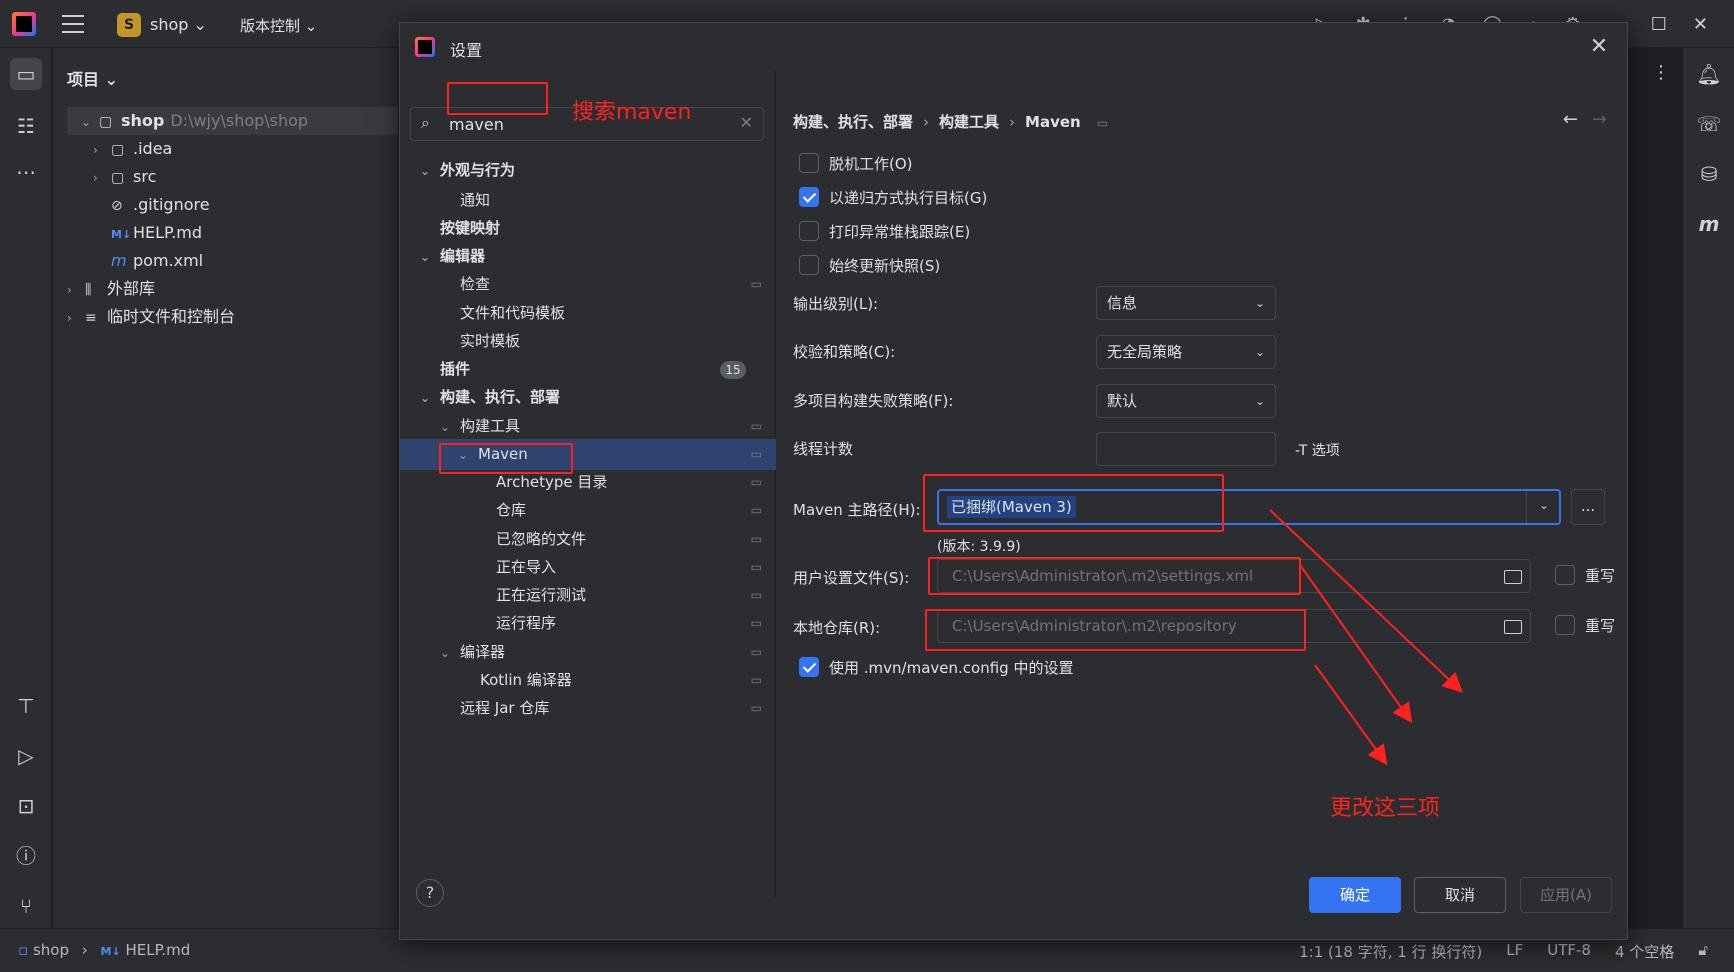  What do you see at coordinates (1700, 24) in the screenshot?
I see `close-window-icon: ✕` at bounding box center [1700, 24].